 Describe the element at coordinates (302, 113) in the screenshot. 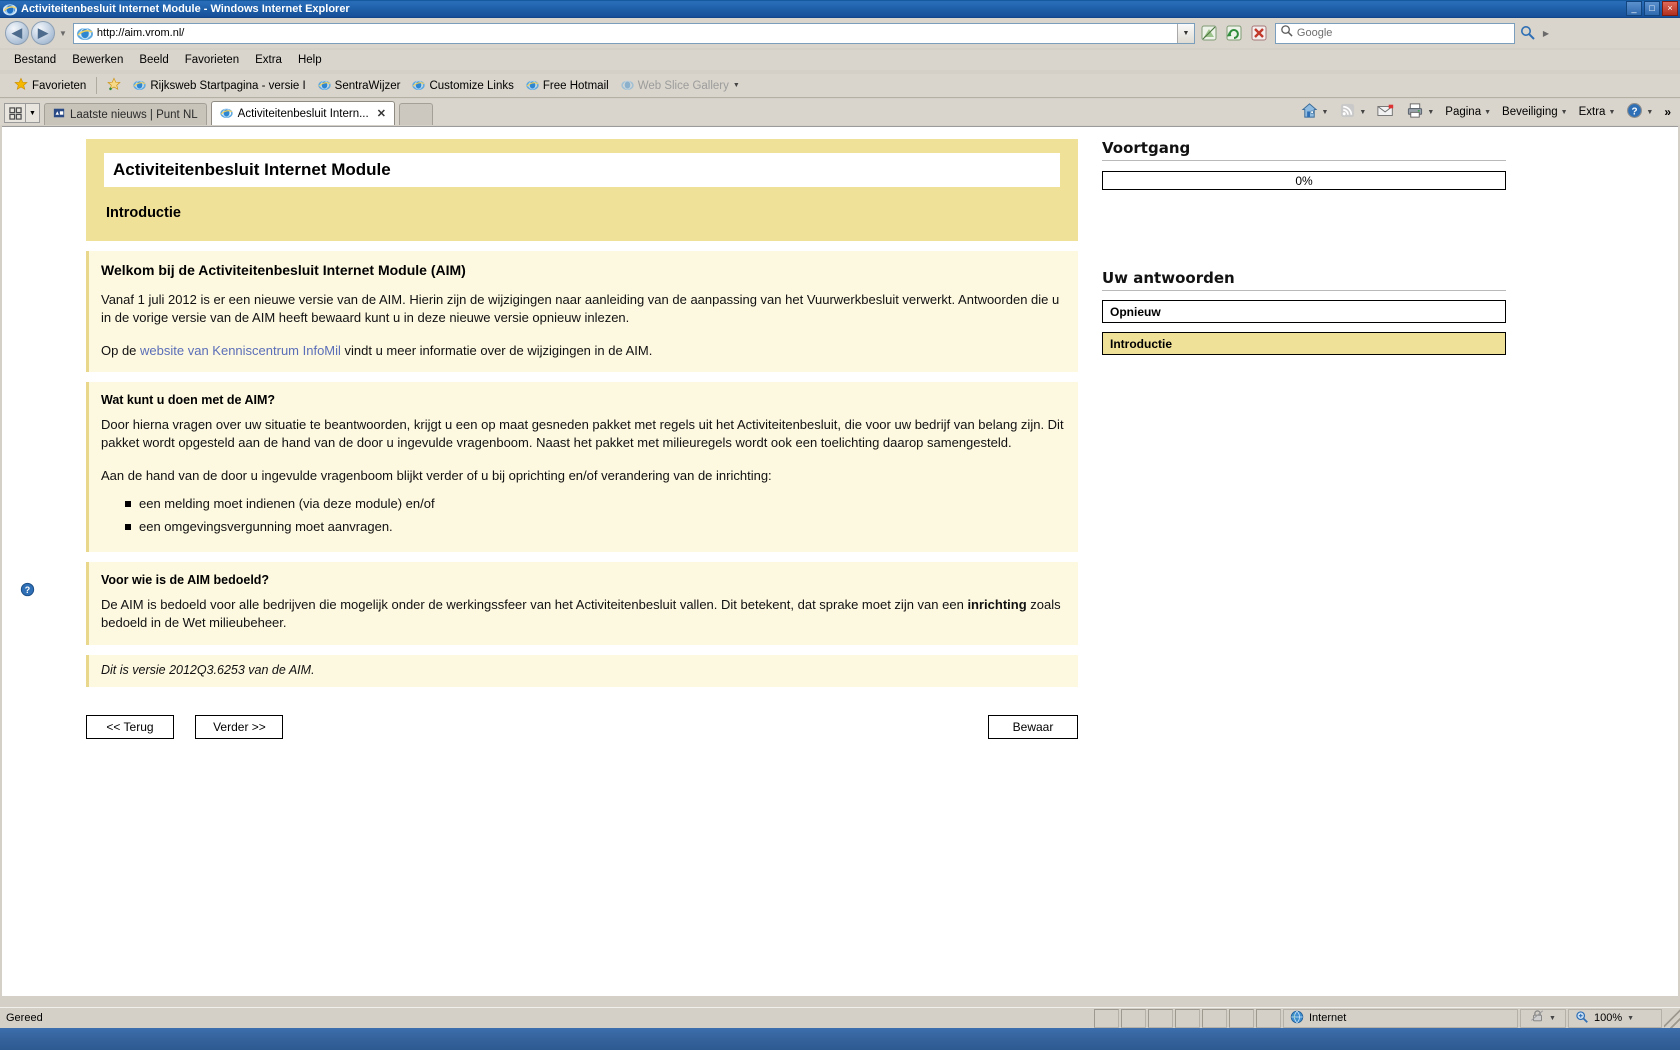

I see `tab-activiteitenbesluit: Activiteitenbesluit Intern... ✕` at that location.